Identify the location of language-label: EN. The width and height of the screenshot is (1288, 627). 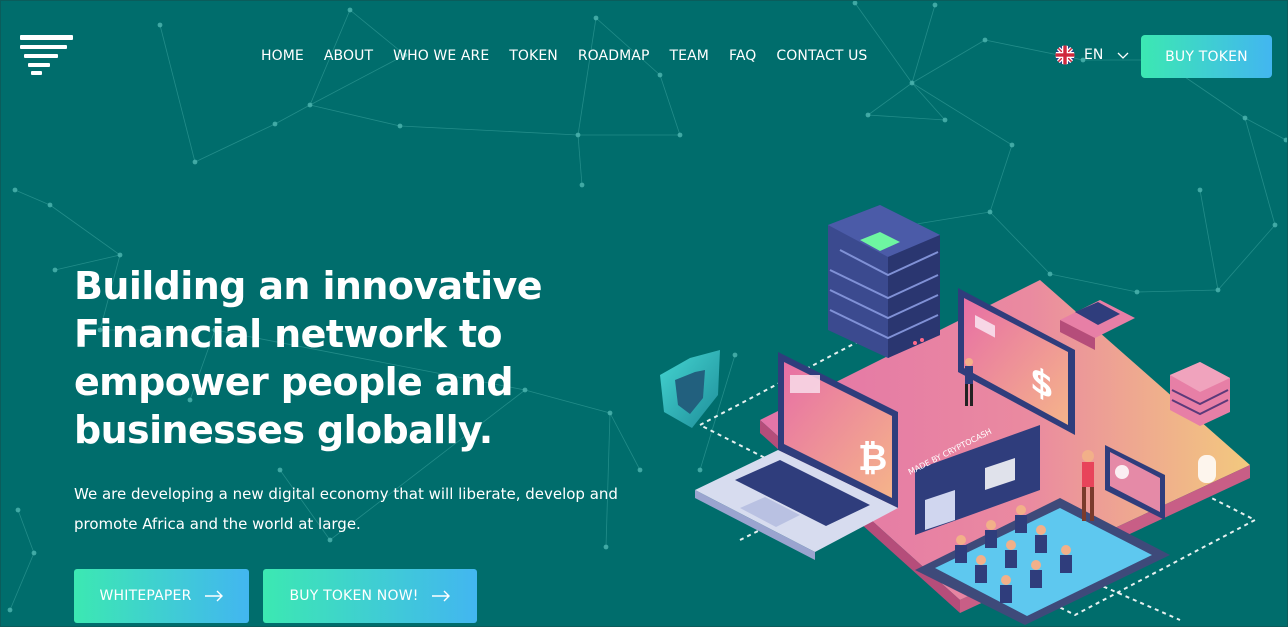
(1094, 55).